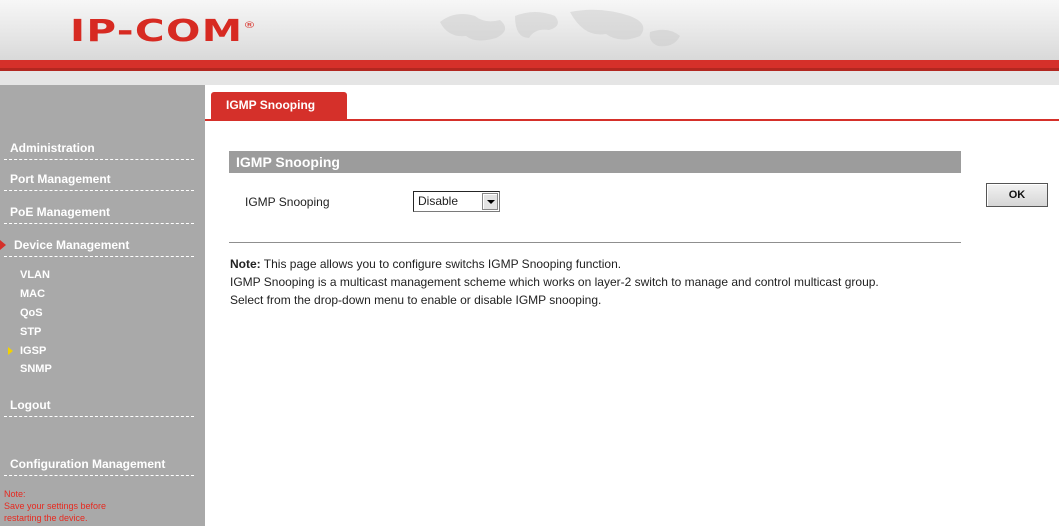  I want to click on chevron-down-icon, so click(490, 201).